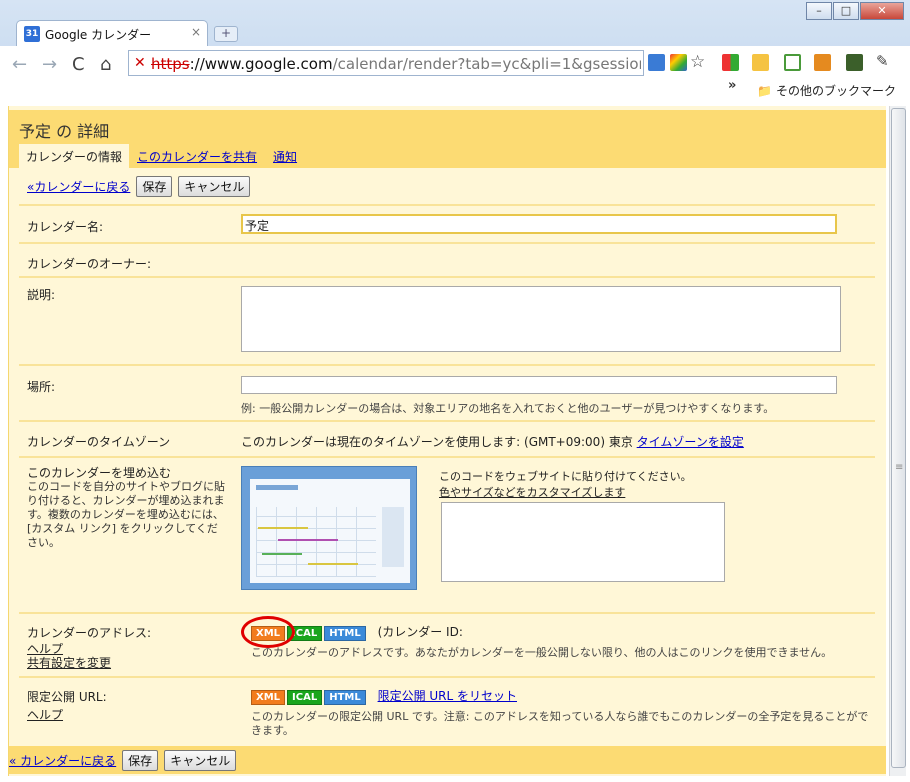  I want to click on cancel-button-bottom: キャンセル, so click(200, 760).